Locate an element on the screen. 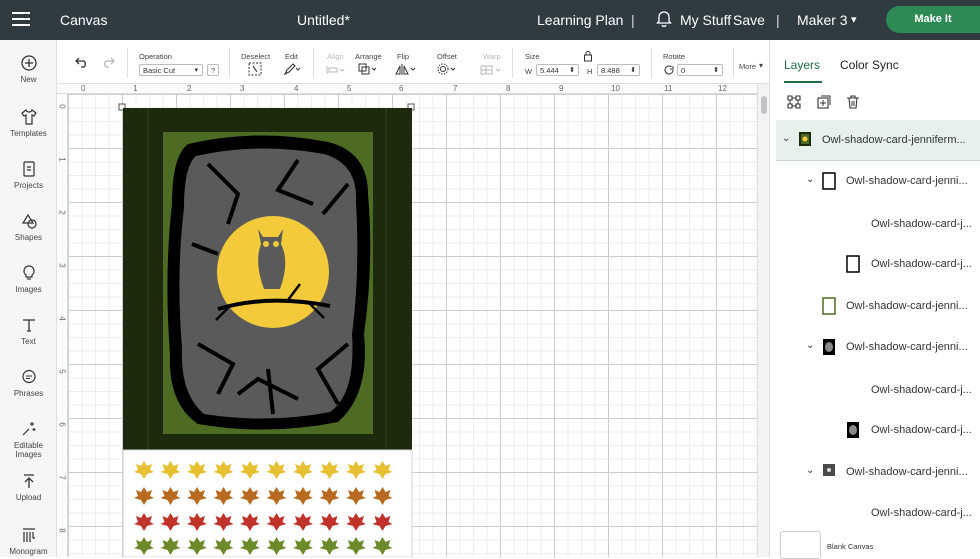 This screenshot has width=980, height=559. ruler-tick: 9 is located at coordinates (561, 88).